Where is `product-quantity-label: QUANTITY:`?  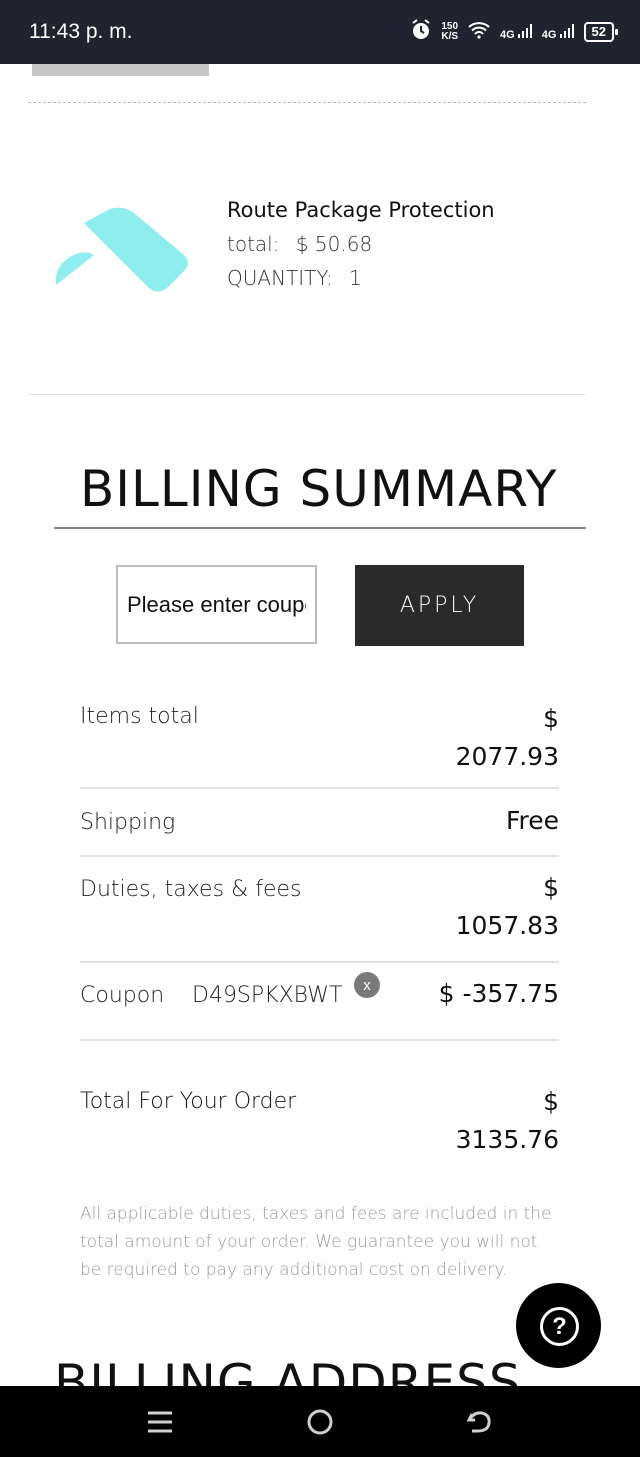 product-quantity-label: QUANTITY: is located at coordinates (280, 278).